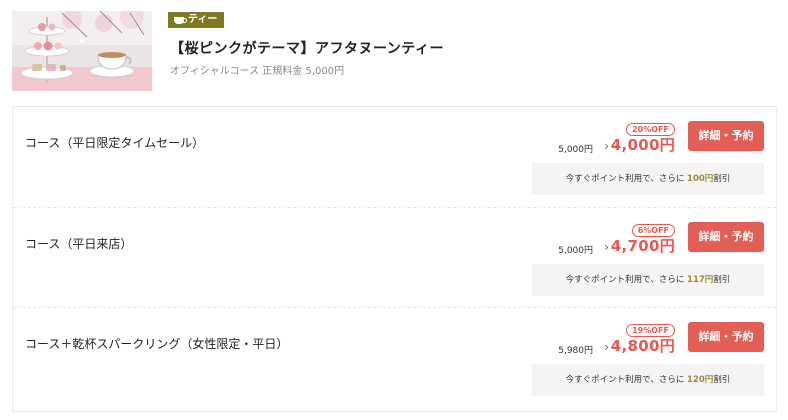  What do you see at coordinates (642, 246) in the screenshot?
I see `sale-price: 4,700円` at bounding box center [642, 246].